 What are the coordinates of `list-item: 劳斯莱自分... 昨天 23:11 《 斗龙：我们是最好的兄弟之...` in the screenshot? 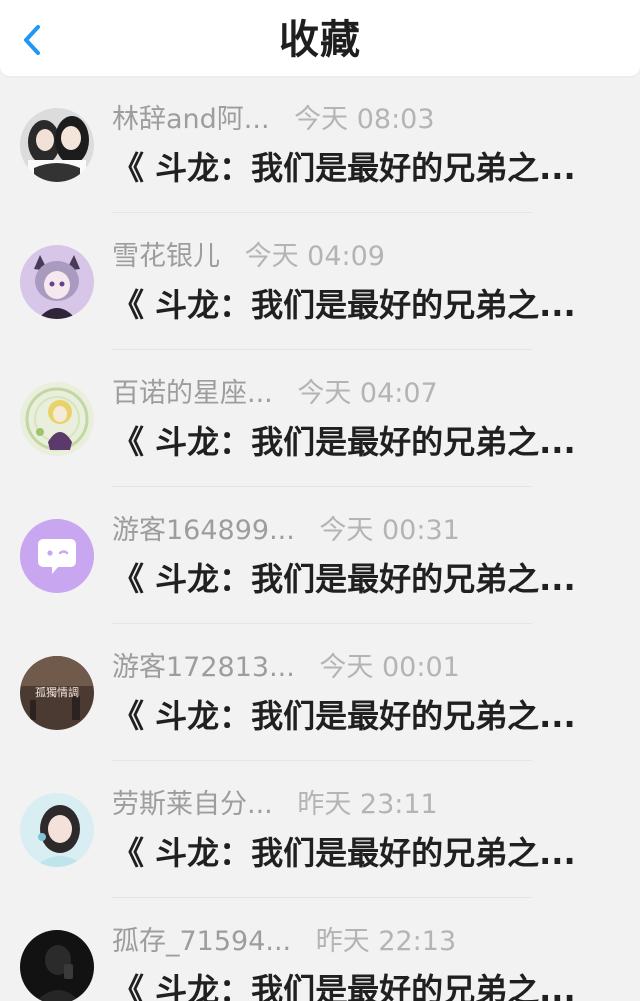 It's located at (320, 829).